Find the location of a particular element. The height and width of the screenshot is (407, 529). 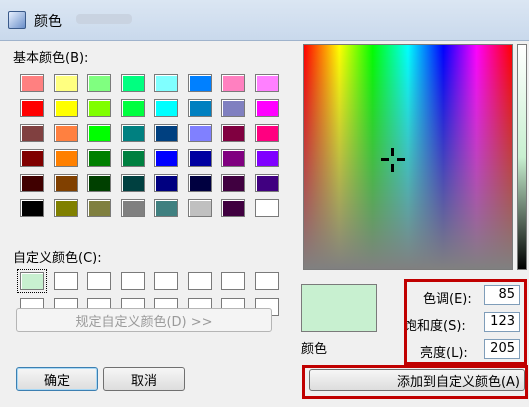

title-bar: 颜色 is located at coordinates (264, 20).